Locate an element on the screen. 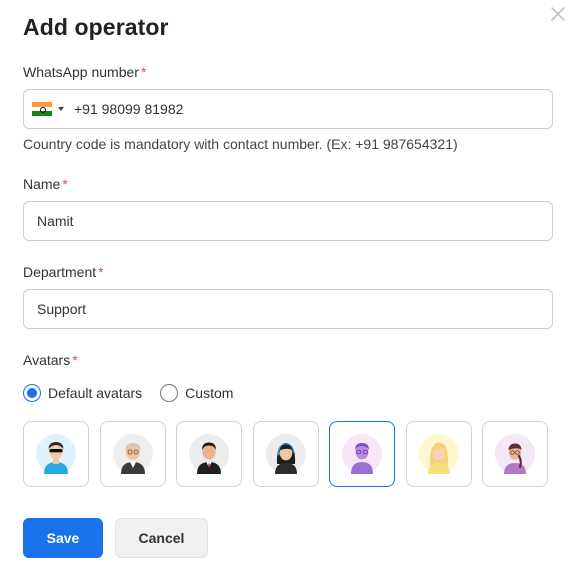 This screenshot has width=574, height=569. avatar-woman-headset-icon is located at coordinates (285, 454).